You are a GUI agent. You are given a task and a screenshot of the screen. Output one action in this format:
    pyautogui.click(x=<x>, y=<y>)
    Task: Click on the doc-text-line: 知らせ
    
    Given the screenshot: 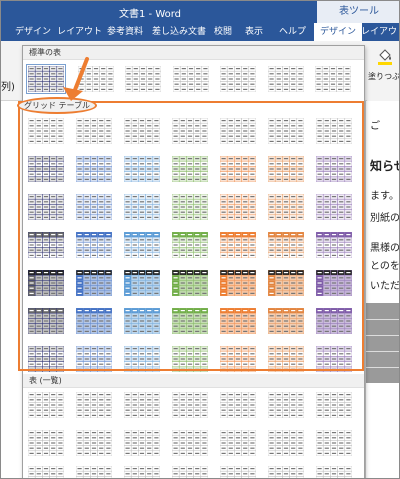 What is the action you would take?
    pyautogui.click(x=384, y=166)
    